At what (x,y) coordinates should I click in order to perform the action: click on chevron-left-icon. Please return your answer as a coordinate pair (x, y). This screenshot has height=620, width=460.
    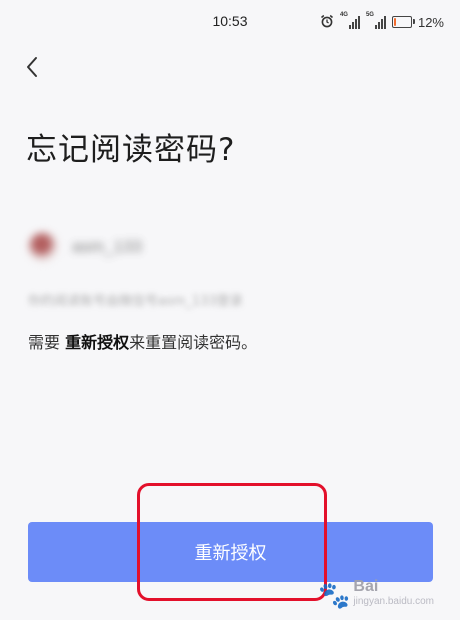
    Looking at the image, I should click on (32, 67).